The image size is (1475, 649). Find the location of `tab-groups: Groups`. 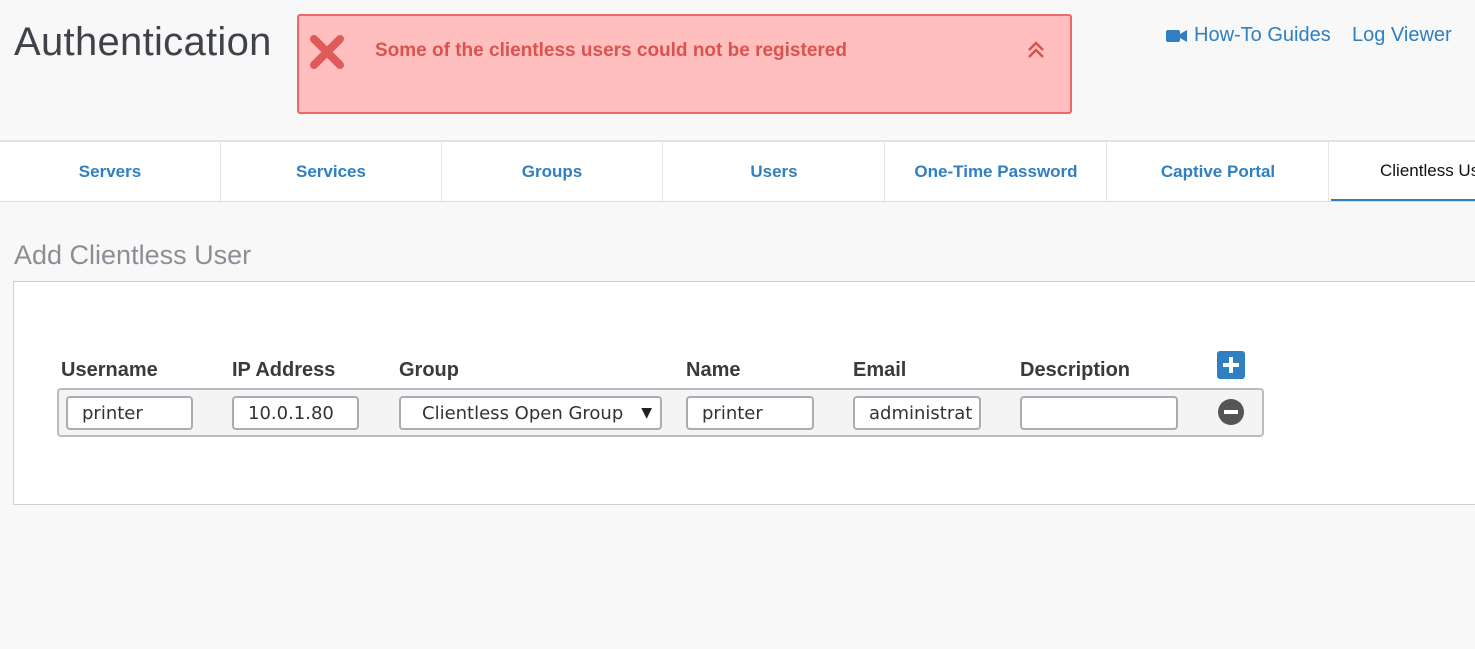

tab-groups: Groups is located at coordinates (552, 171).